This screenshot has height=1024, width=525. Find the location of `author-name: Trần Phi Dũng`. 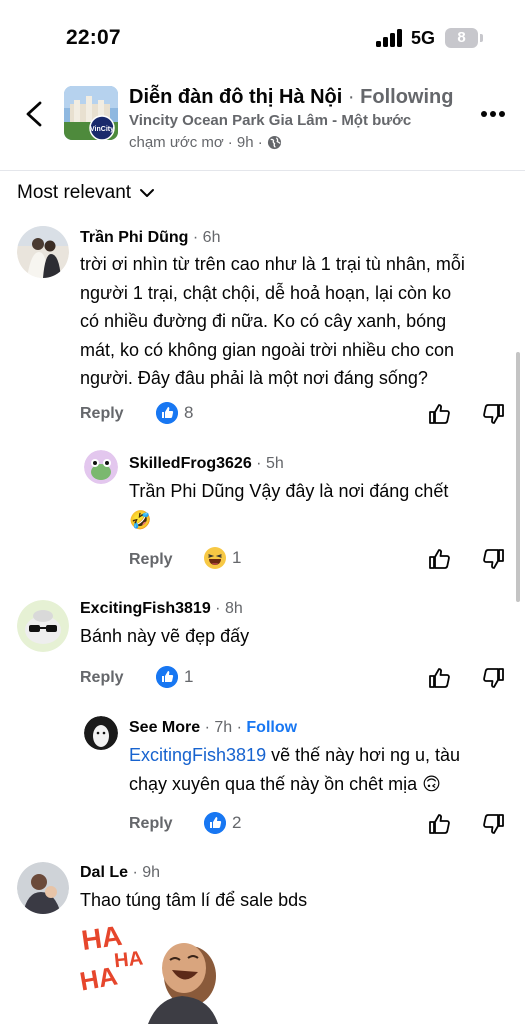

author-name: Trần Phi Dũng is located at coordinates (134, 237).